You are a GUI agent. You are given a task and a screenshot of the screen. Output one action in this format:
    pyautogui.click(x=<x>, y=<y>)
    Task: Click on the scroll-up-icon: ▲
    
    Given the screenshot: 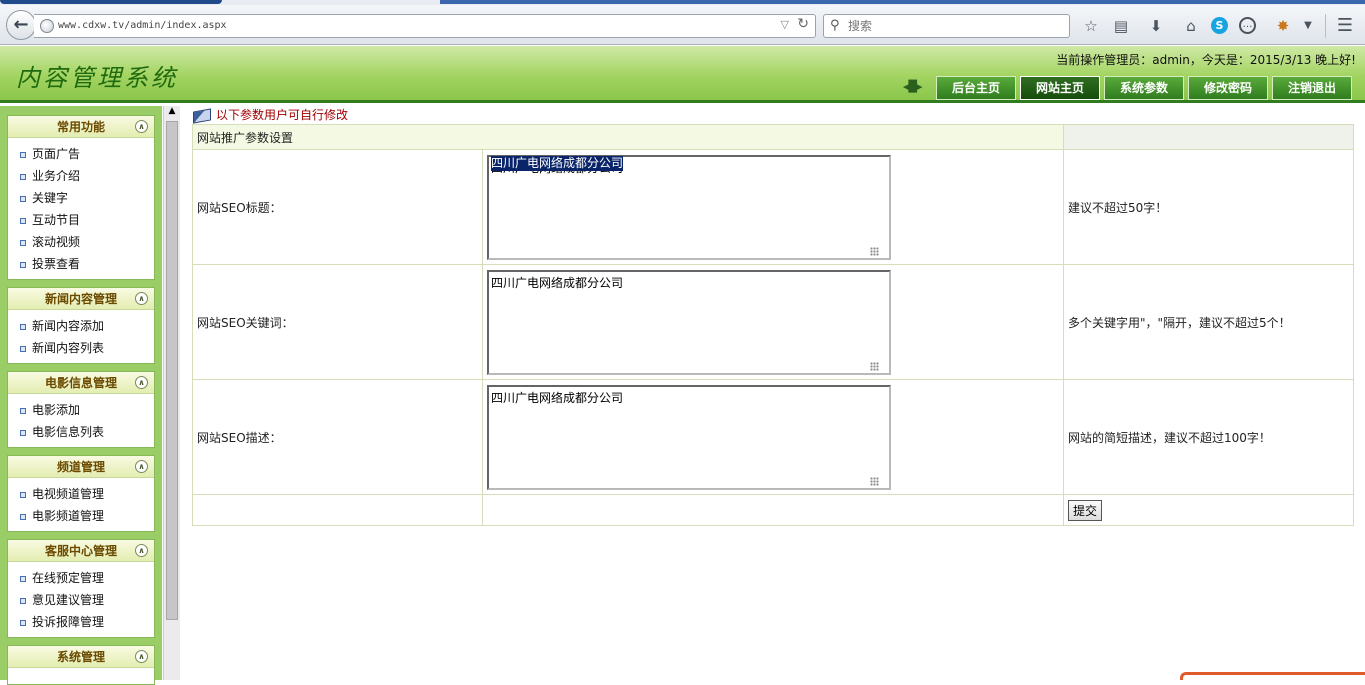 What is the action you would take?
    pyautogui.click(x=172, y=113)
    